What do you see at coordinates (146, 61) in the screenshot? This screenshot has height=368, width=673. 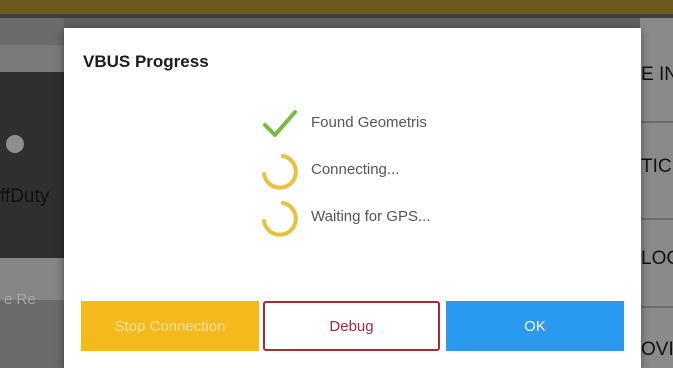 I see `dialog-title: VBUS Progress` at bounding box center [146, 61].